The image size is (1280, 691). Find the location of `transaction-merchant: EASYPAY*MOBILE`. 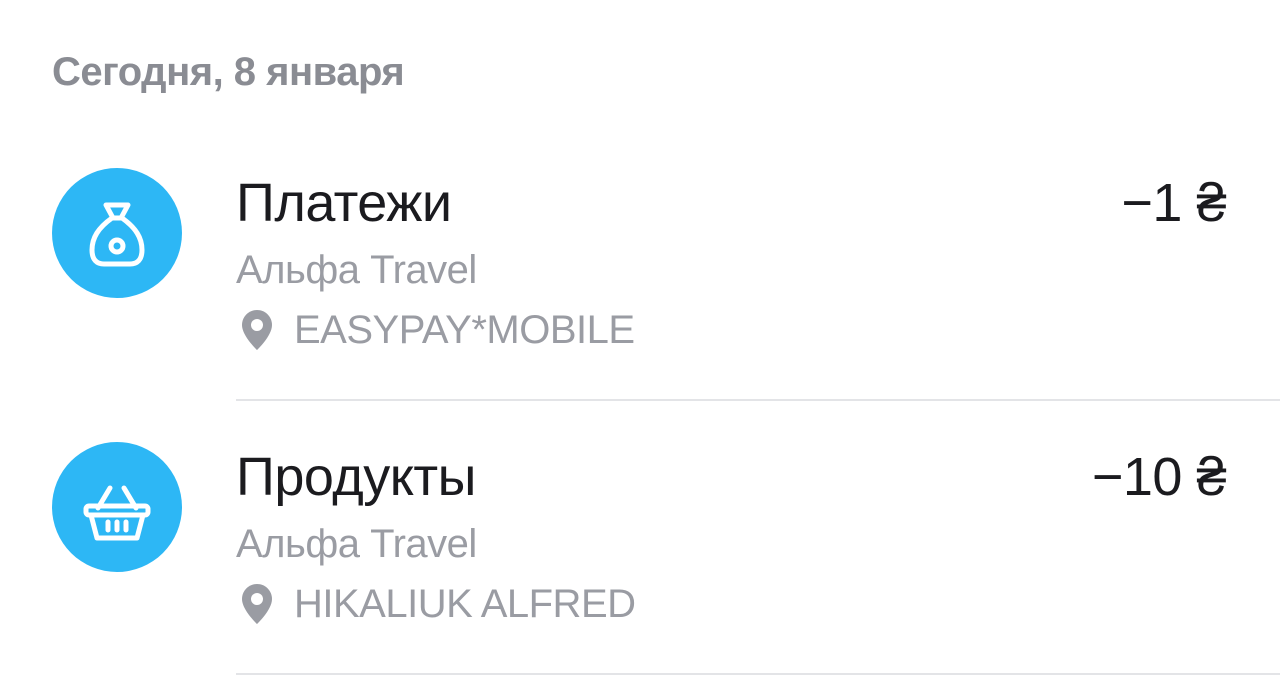

transaction-merchant: EASYPAY*MOBILE is located at coordinates (437, 330).